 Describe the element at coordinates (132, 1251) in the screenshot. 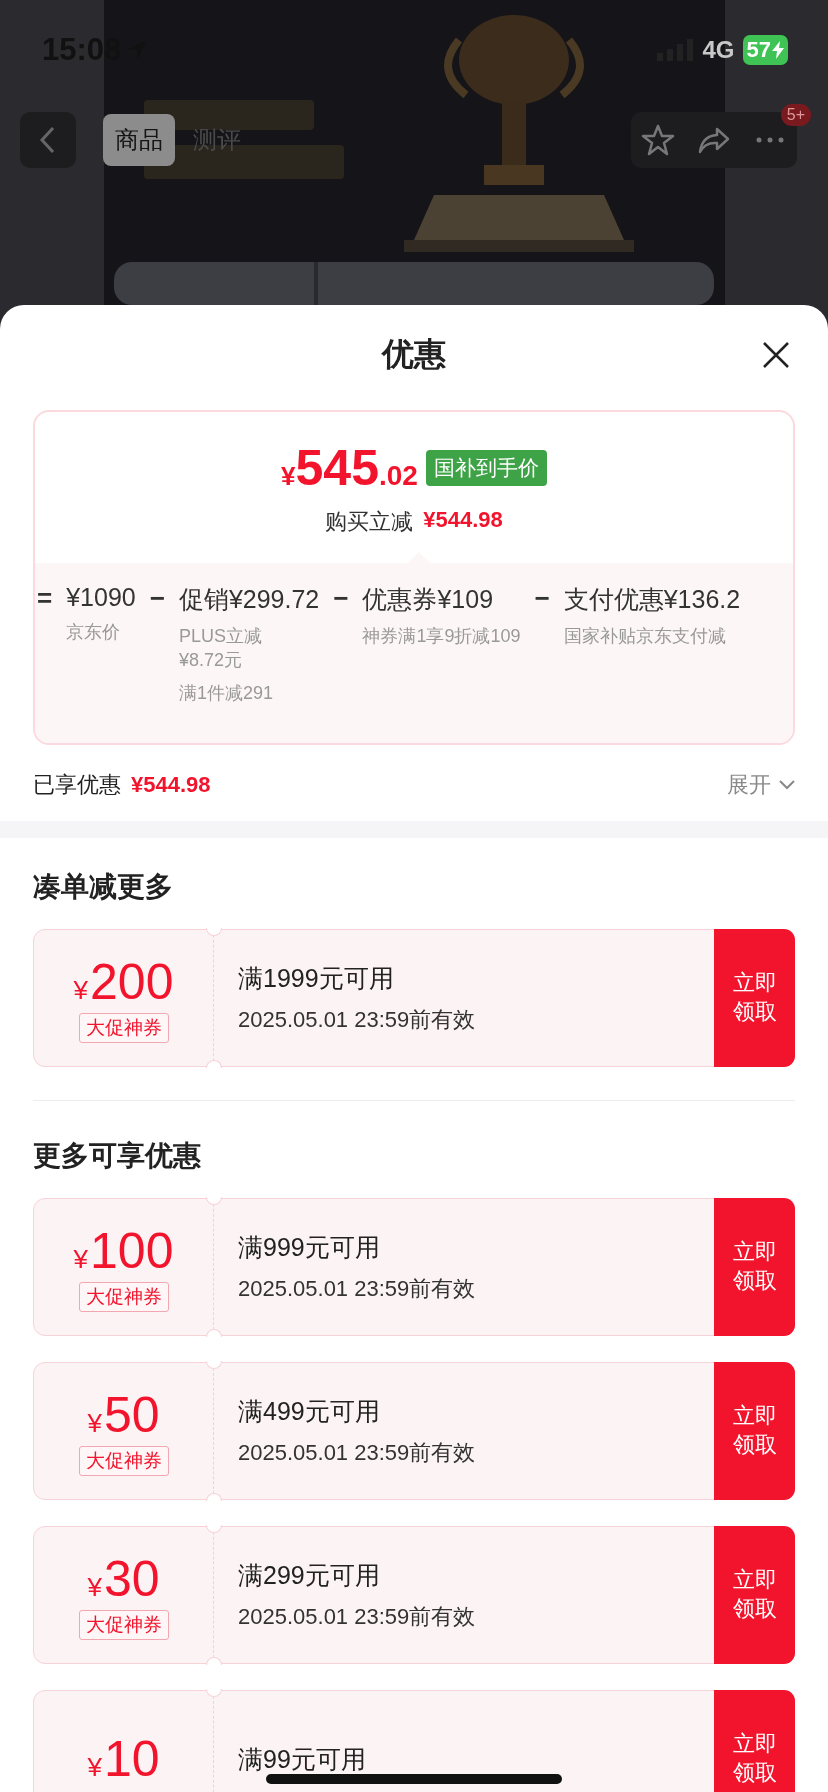

I see `coupon-amount: 100` at that location.